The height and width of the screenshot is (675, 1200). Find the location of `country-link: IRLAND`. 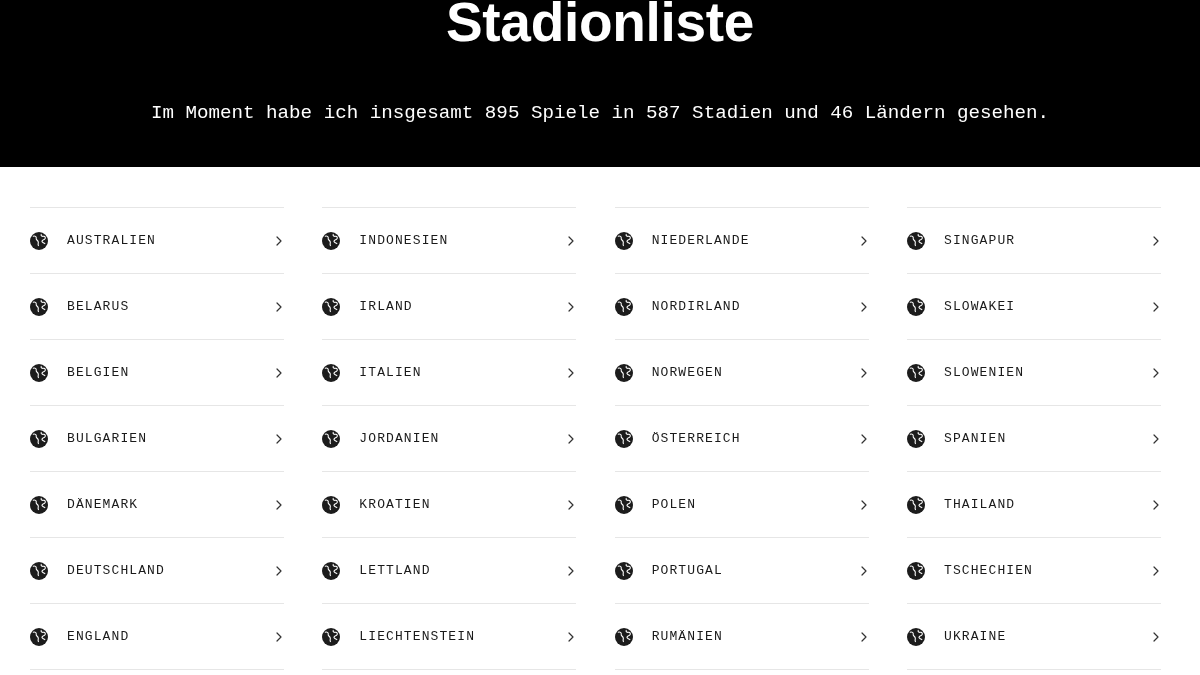

country-link: IRLAND is located at coordinates (449, 306).